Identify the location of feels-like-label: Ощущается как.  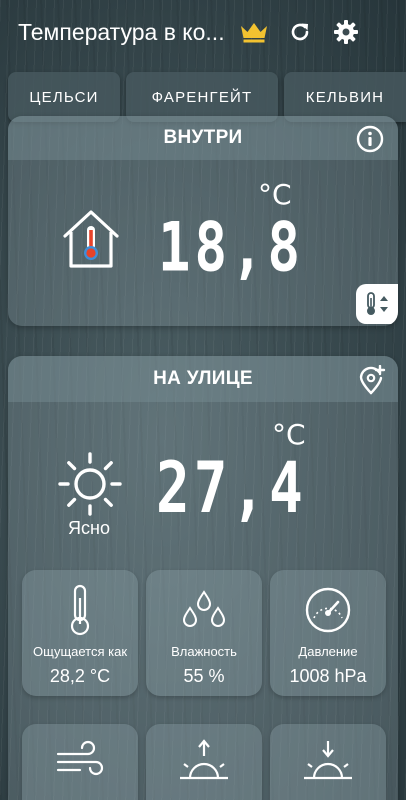
(80, 651).